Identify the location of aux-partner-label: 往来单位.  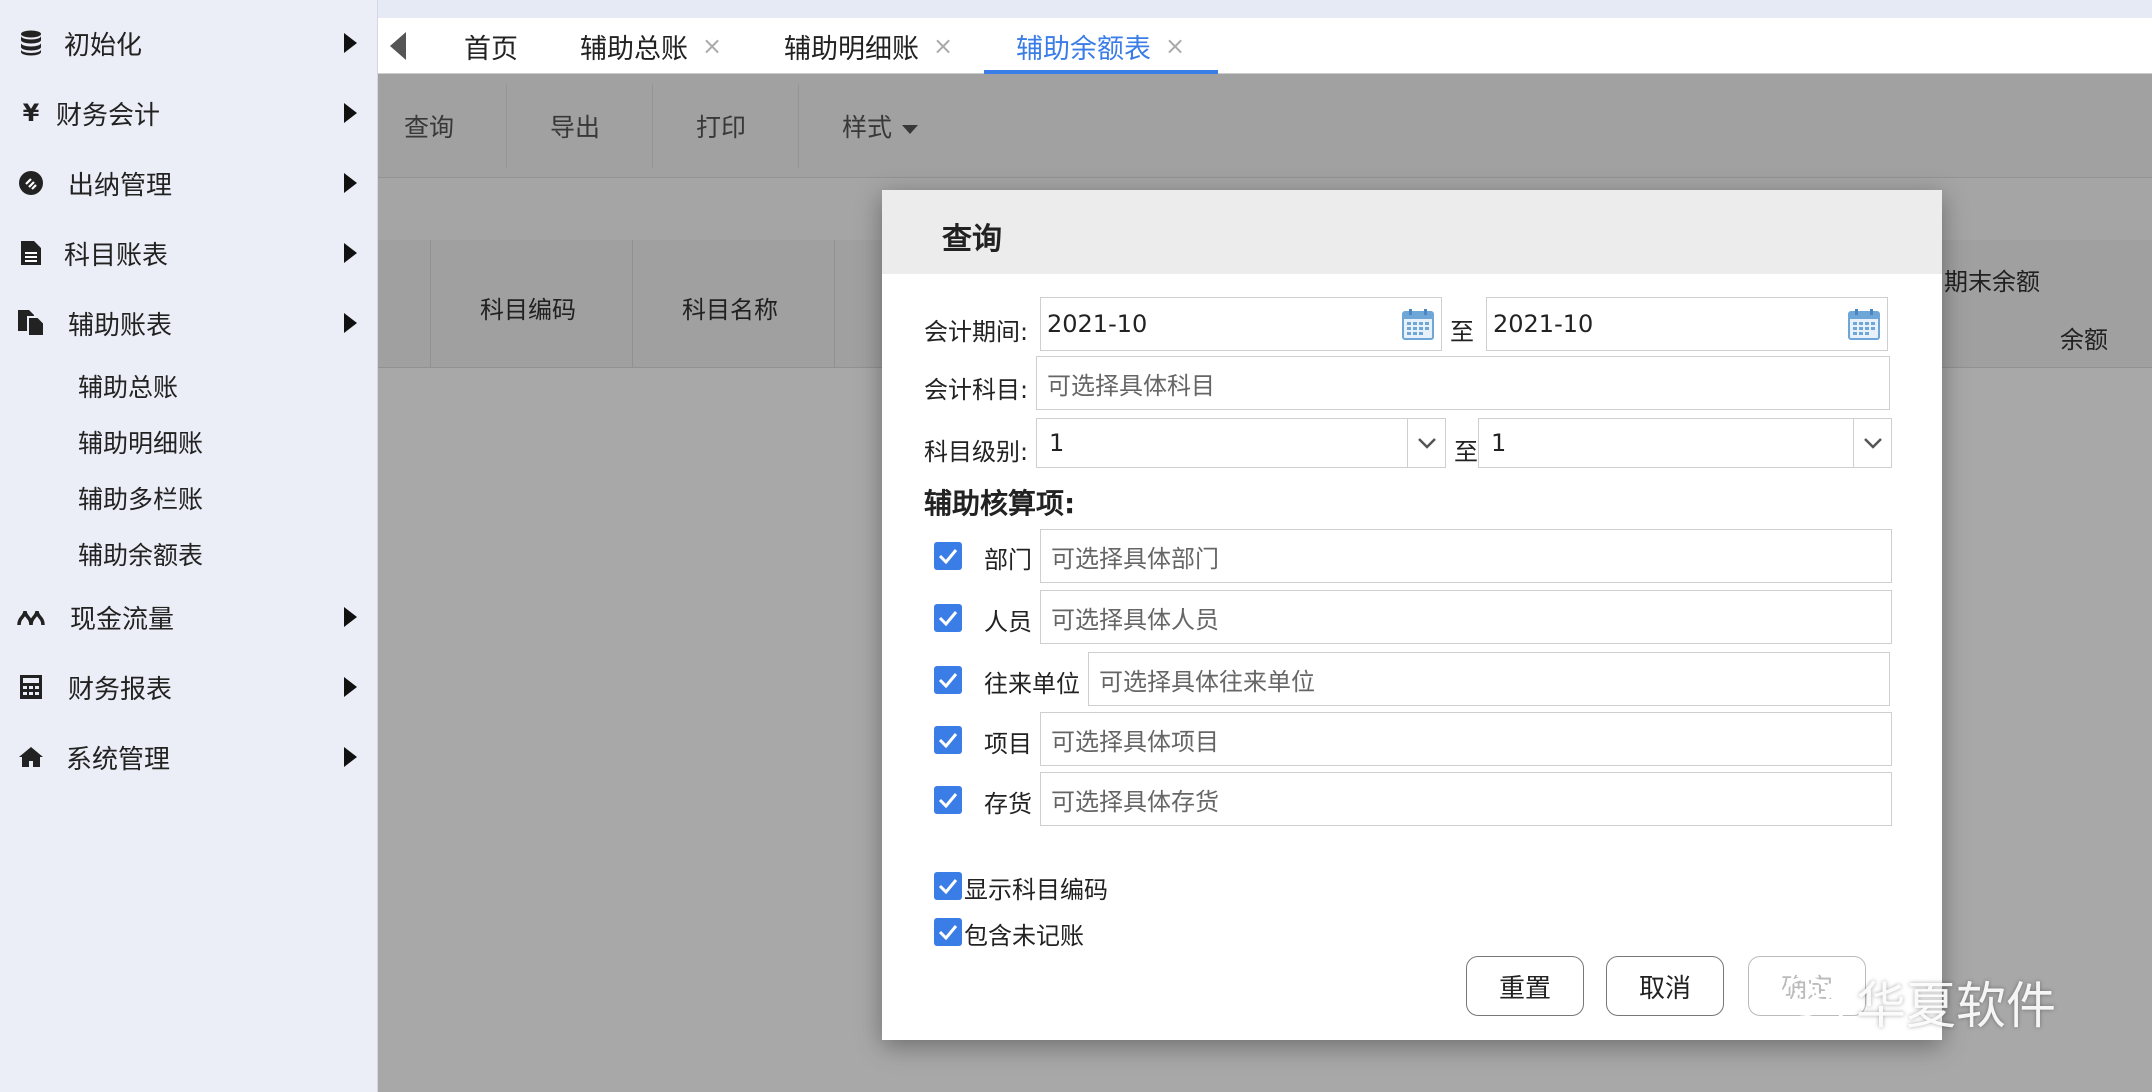
(1032, 684).